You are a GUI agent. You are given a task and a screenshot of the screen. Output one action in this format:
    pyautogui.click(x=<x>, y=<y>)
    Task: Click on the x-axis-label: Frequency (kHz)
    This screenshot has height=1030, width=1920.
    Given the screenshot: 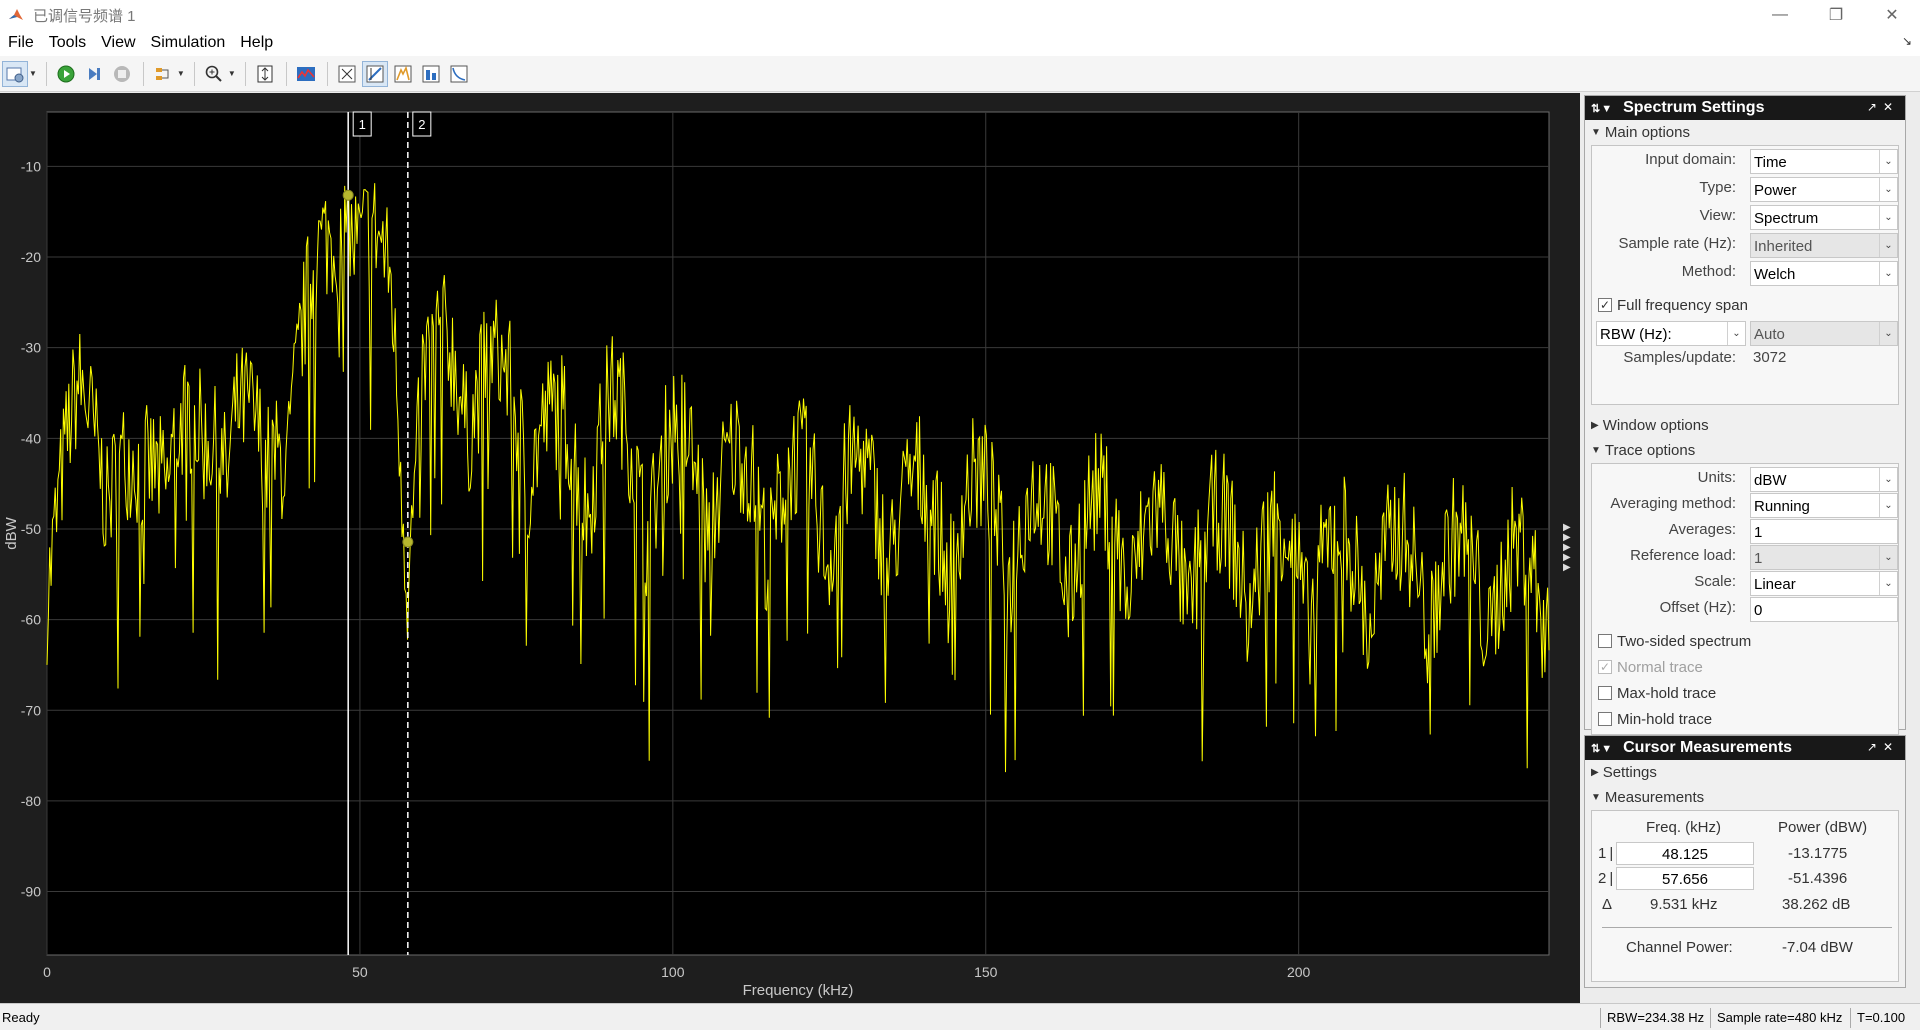 What is the action you would take?
    pyautogui.click(x=798, y=990)
    